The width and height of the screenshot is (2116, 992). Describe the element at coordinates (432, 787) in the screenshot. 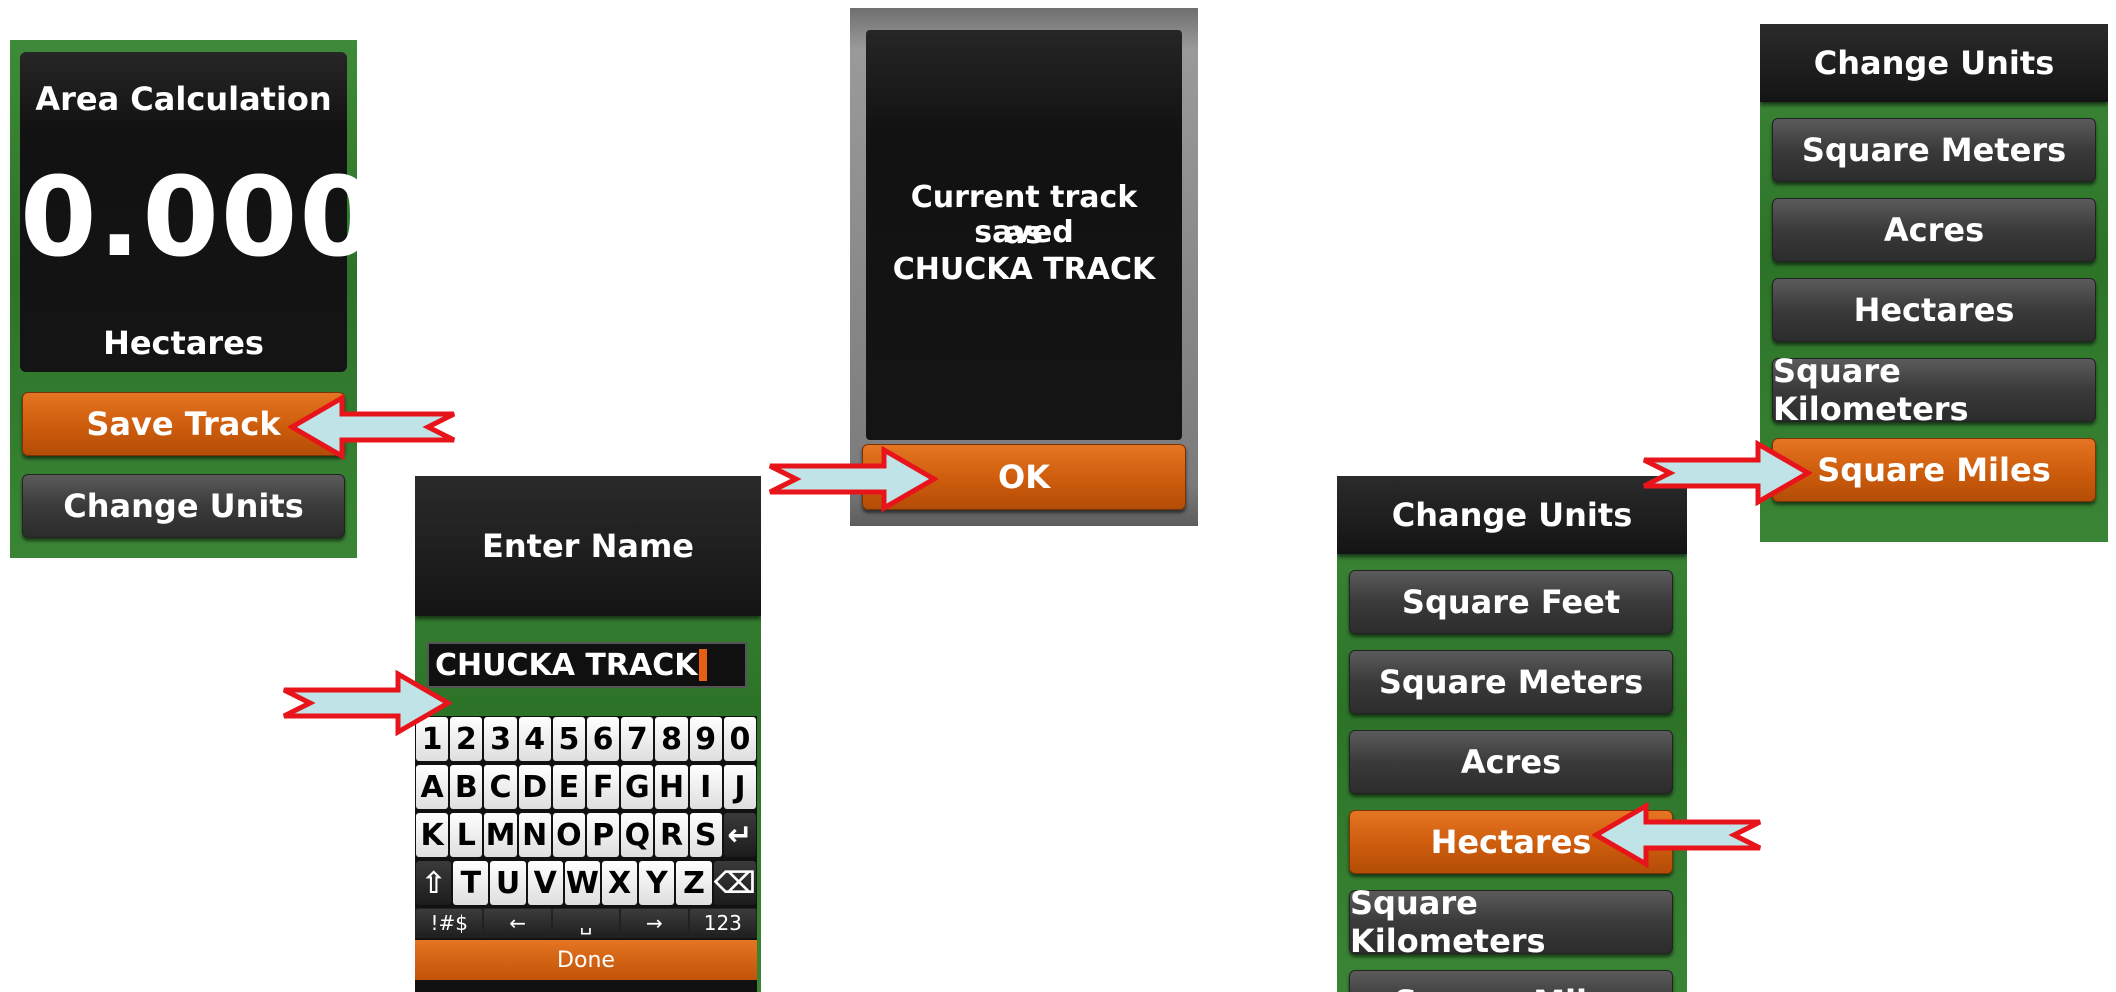

I see `key-row2-0: A` at that location.